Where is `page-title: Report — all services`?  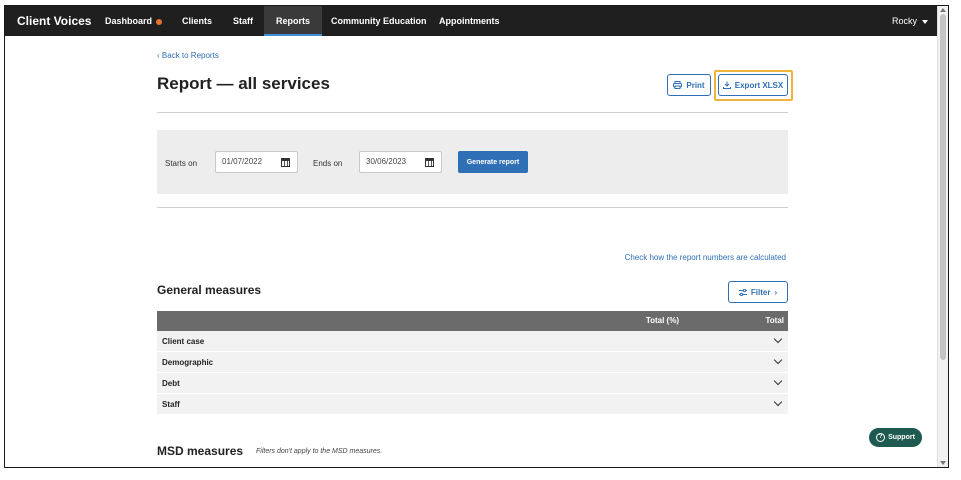 page-title: Report — all services is located at coordinates (243, 83).